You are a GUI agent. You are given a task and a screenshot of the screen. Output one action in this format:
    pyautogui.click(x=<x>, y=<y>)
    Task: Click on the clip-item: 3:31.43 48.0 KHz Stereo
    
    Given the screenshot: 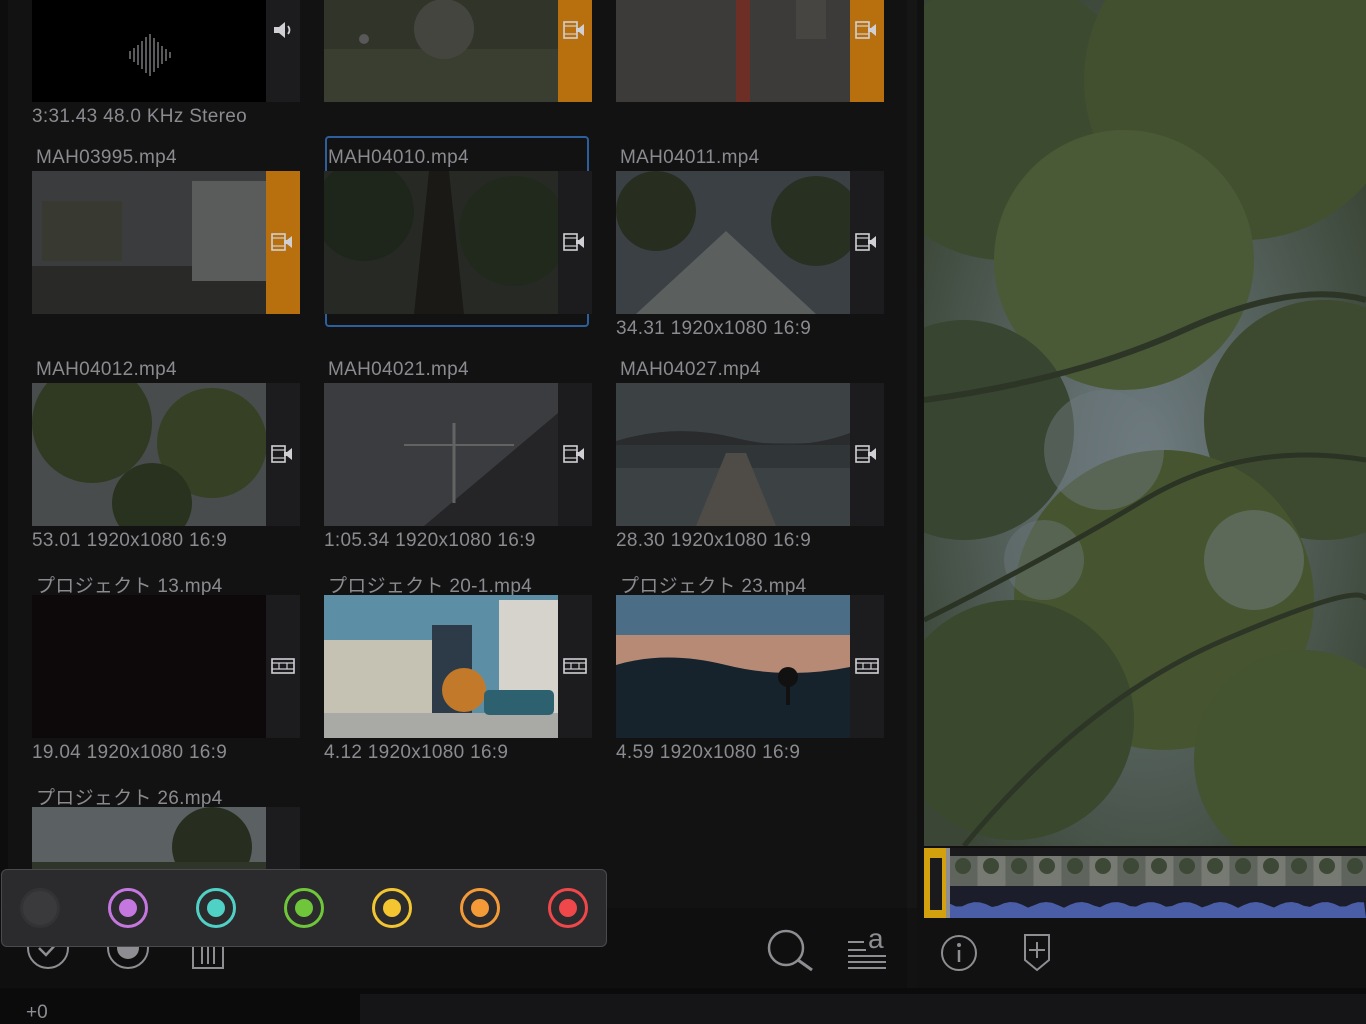 What is the action you would take?
    pyautogui.click(x=166, y=63)
    